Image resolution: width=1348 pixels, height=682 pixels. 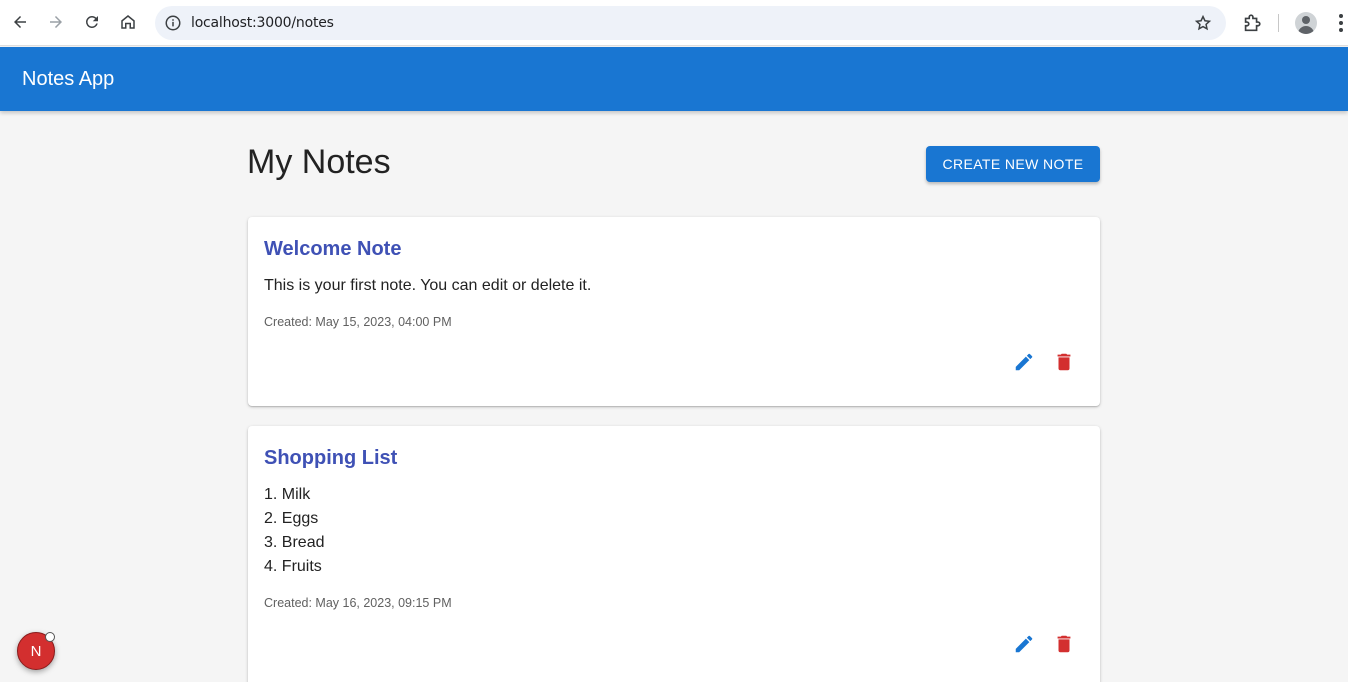 I want to click on note-title: Welcome Note, so click(x=333, y=249).